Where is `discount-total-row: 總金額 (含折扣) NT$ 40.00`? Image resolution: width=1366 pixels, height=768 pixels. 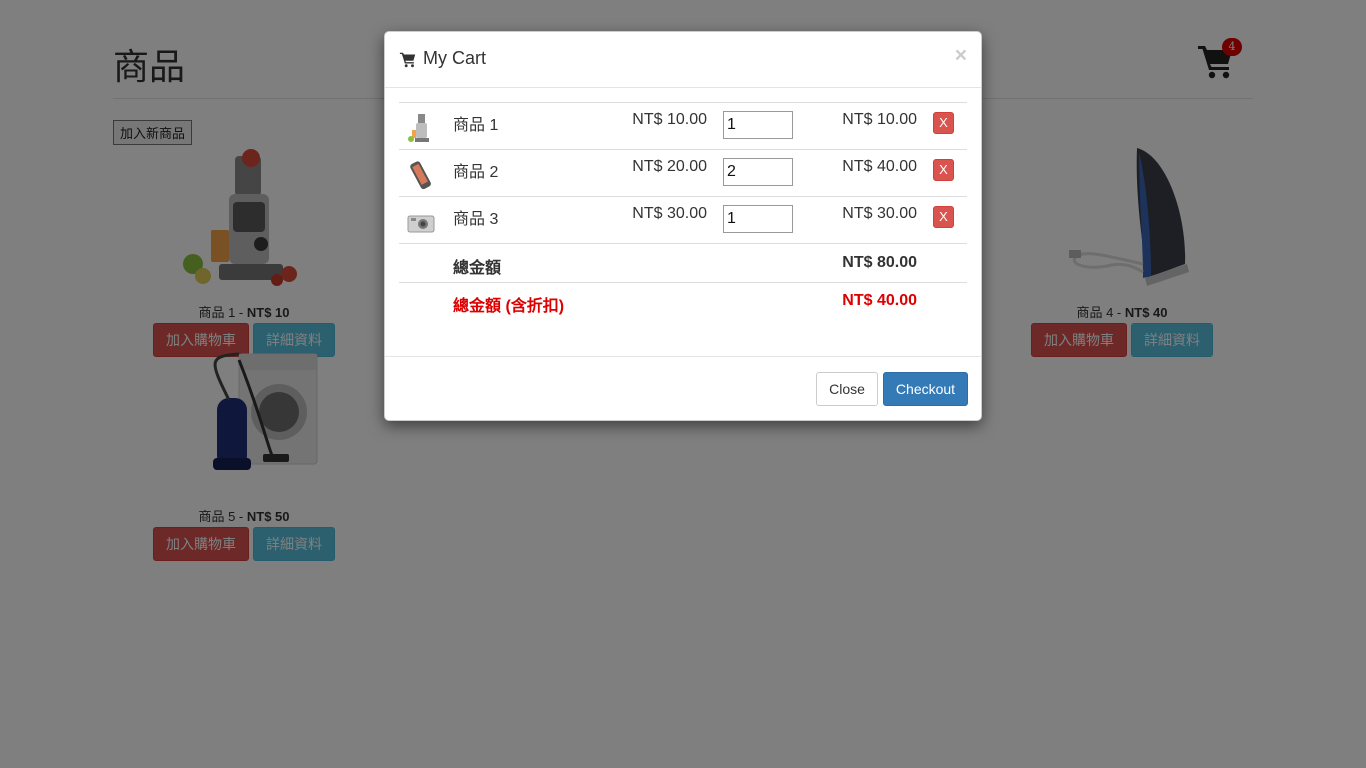
discount-total-row: 總金額 (含折扣) NT$ 40.00 is located at coordinates (683, 302).